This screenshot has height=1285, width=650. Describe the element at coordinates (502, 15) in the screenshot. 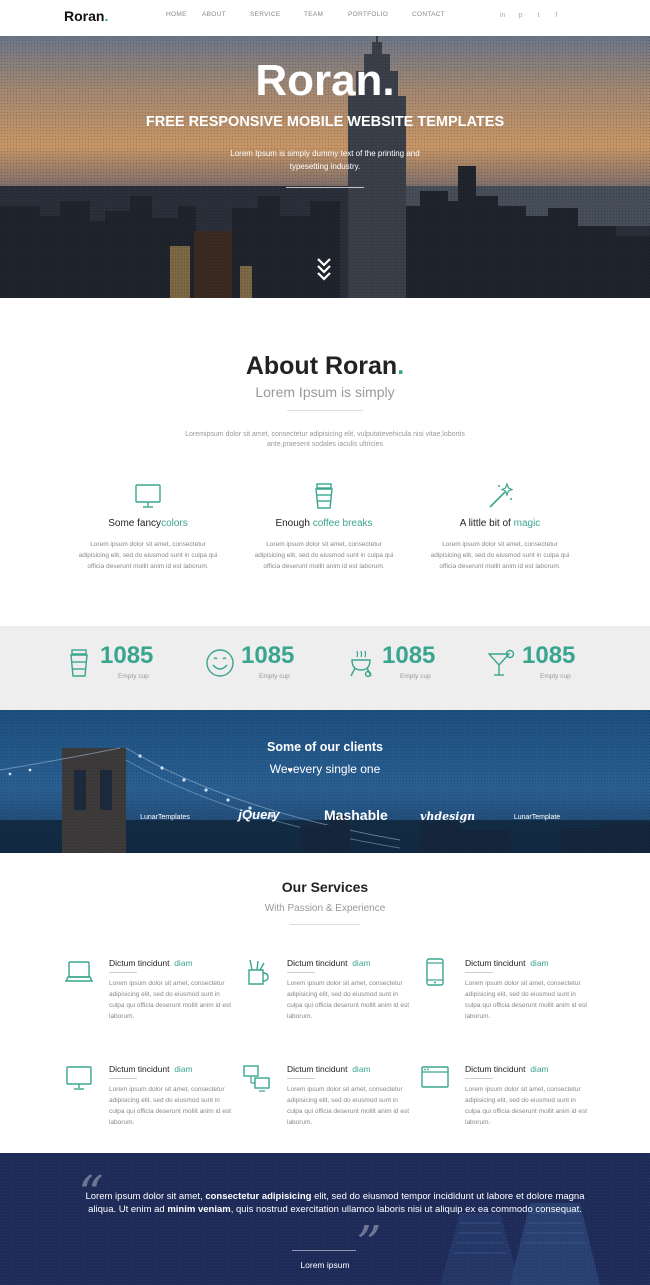

I see `linkedin-icon: in` at that location.